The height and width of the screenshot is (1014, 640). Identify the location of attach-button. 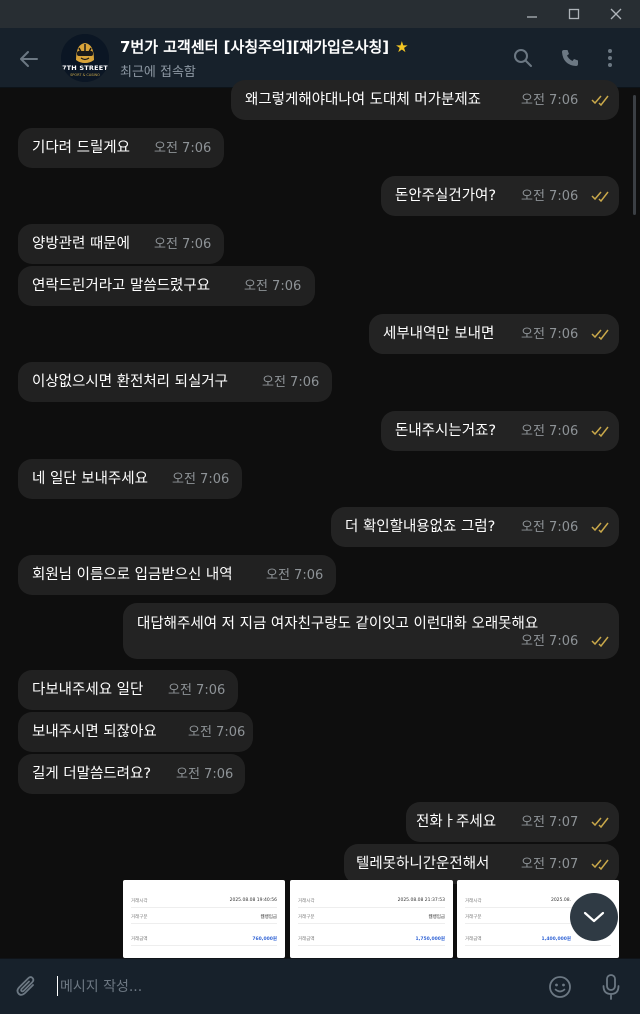
(27, 986).